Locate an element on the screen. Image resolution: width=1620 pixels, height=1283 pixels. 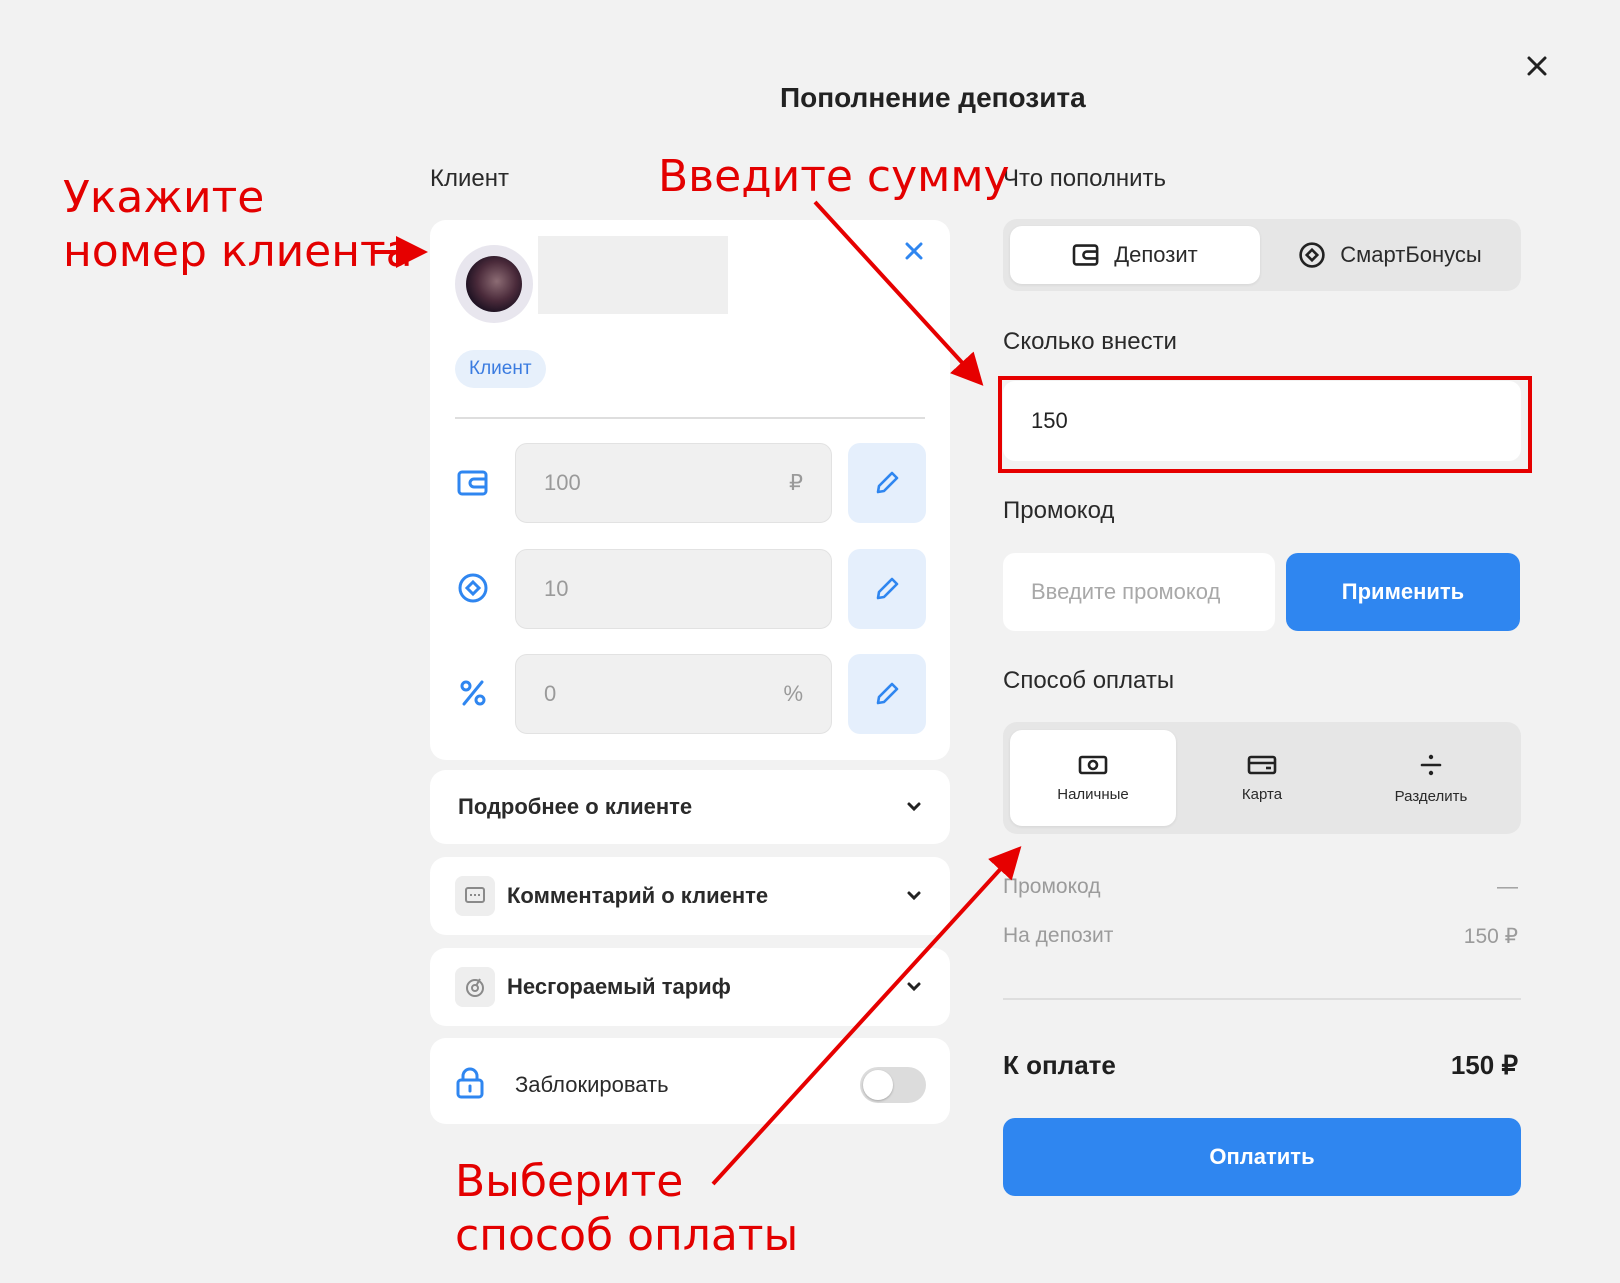
arrow-choose-payment is located at coordinates (866, 1016).